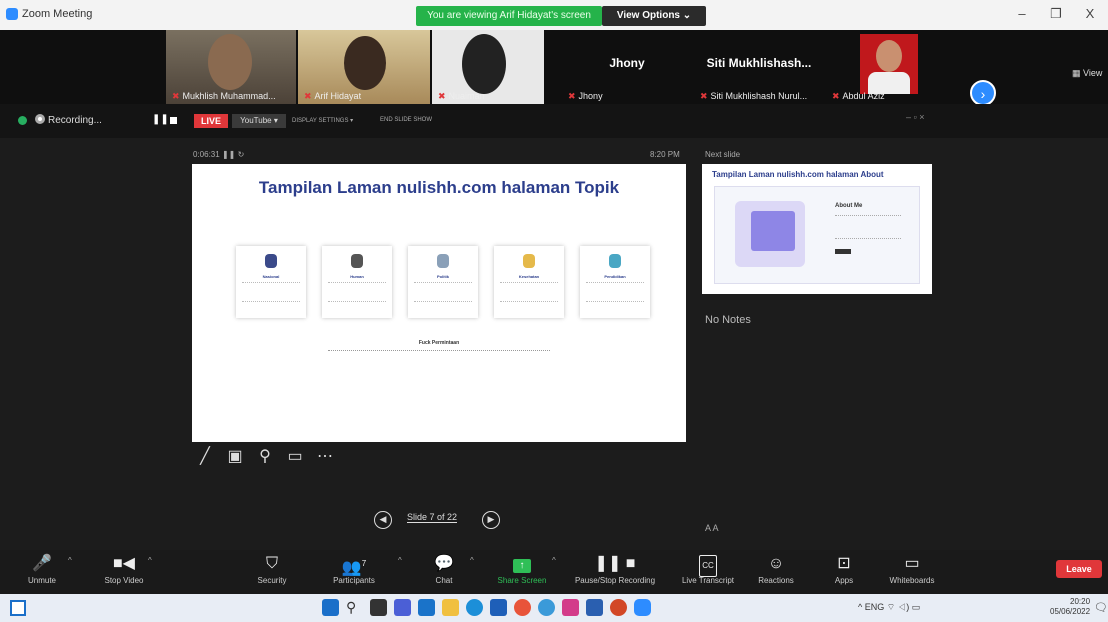 Image resolution: width=1108 pixels, height=622 pixels. Describe the element at coordinates (18, 608) in the screenshot. I see `task-view-icon` at that location.